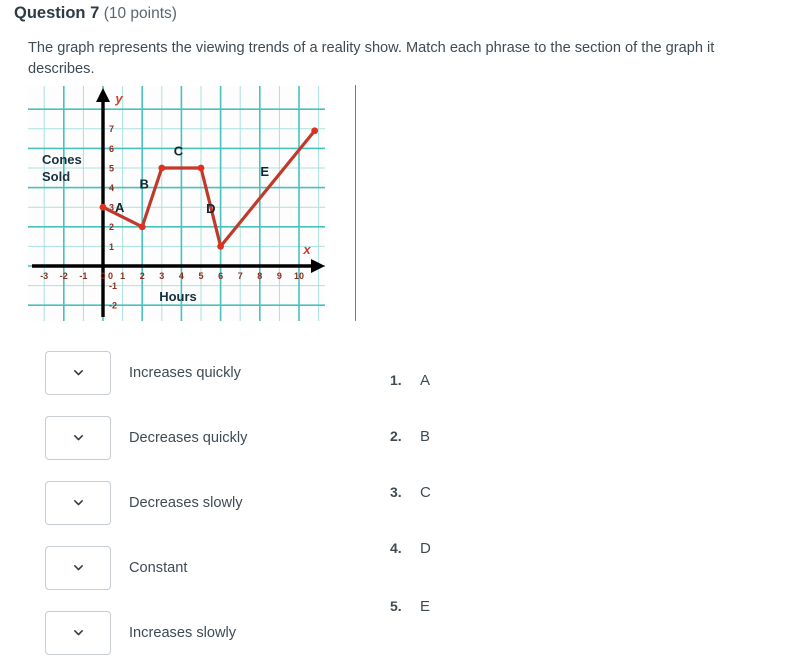  What do you see at coordinates (188, 437) in the screenshot?
I see `match-row-label: Decreases quickly` at bounding box center [188, 437].